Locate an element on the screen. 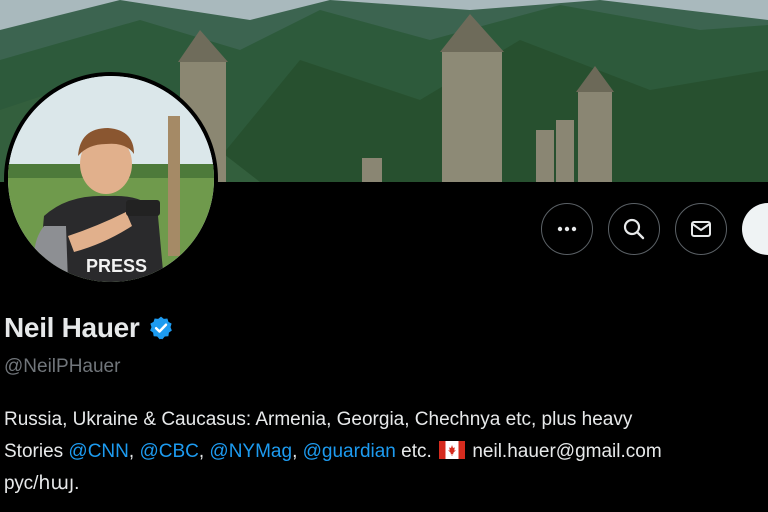 This screenshot has width=768, height=512. more-button is located at coordinates (567, 229).